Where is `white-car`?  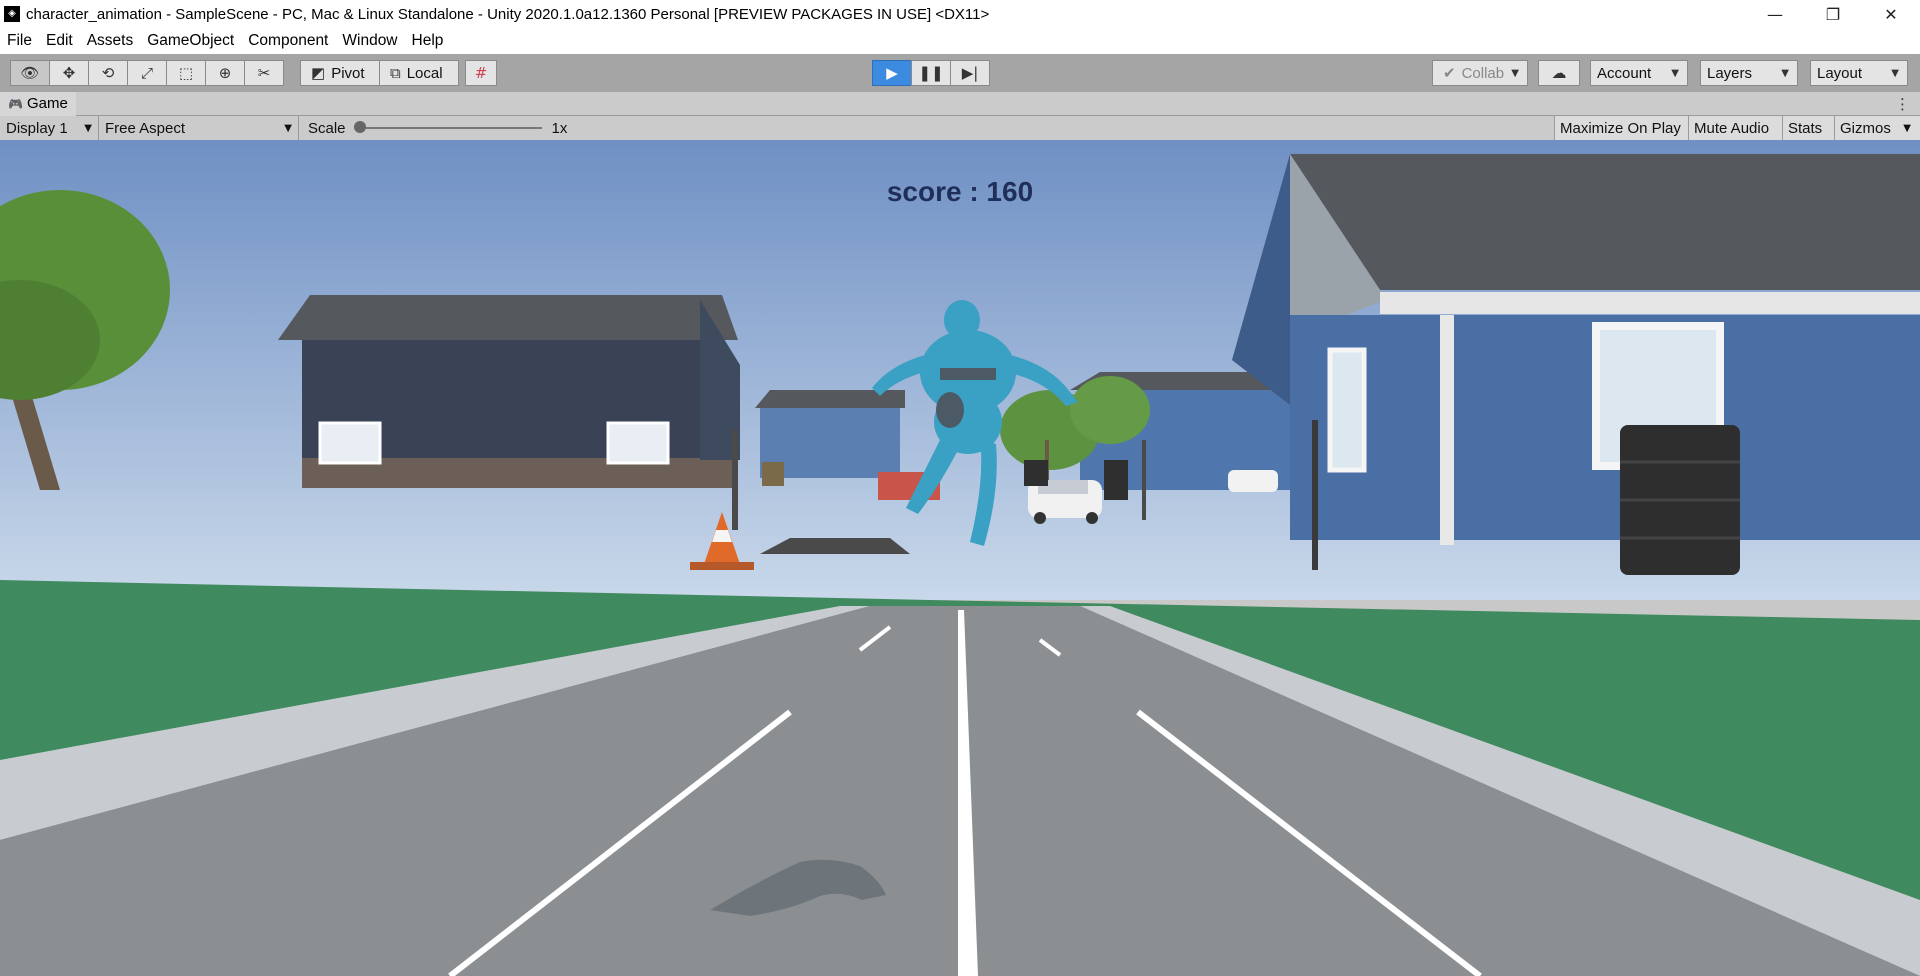
white-car is located at coordinates (1065, 502).